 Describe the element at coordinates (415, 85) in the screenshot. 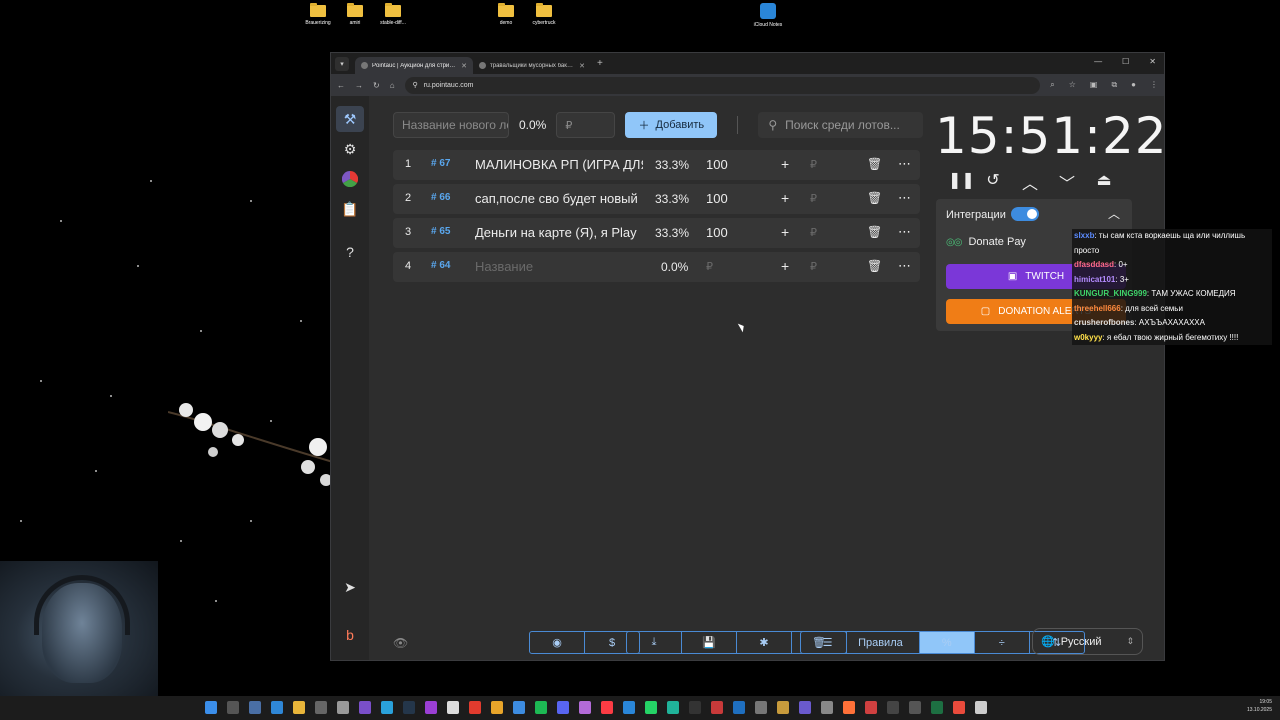

I see `site-info-icon: ⚲` at that location.